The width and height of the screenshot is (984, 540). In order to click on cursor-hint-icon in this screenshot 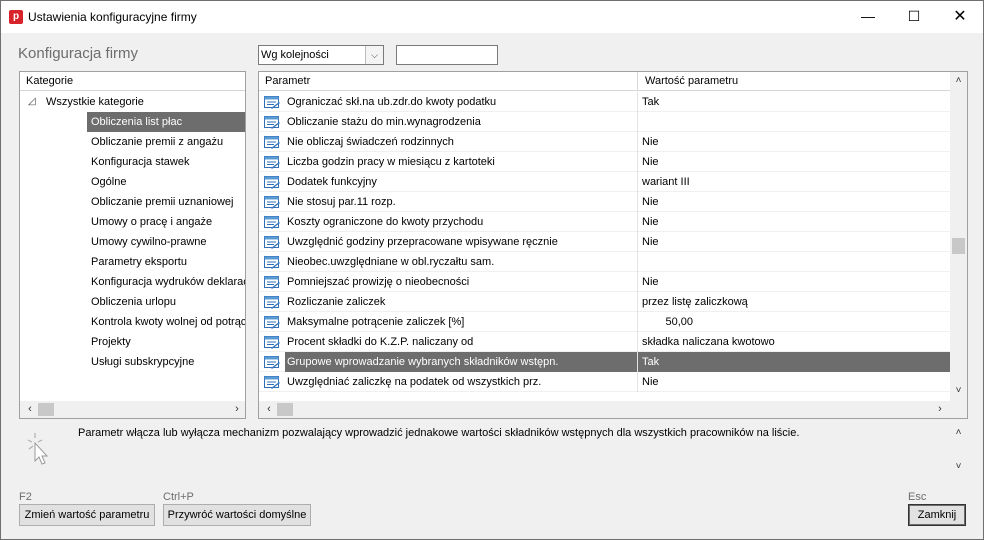, I will do `click(38, 449)`.